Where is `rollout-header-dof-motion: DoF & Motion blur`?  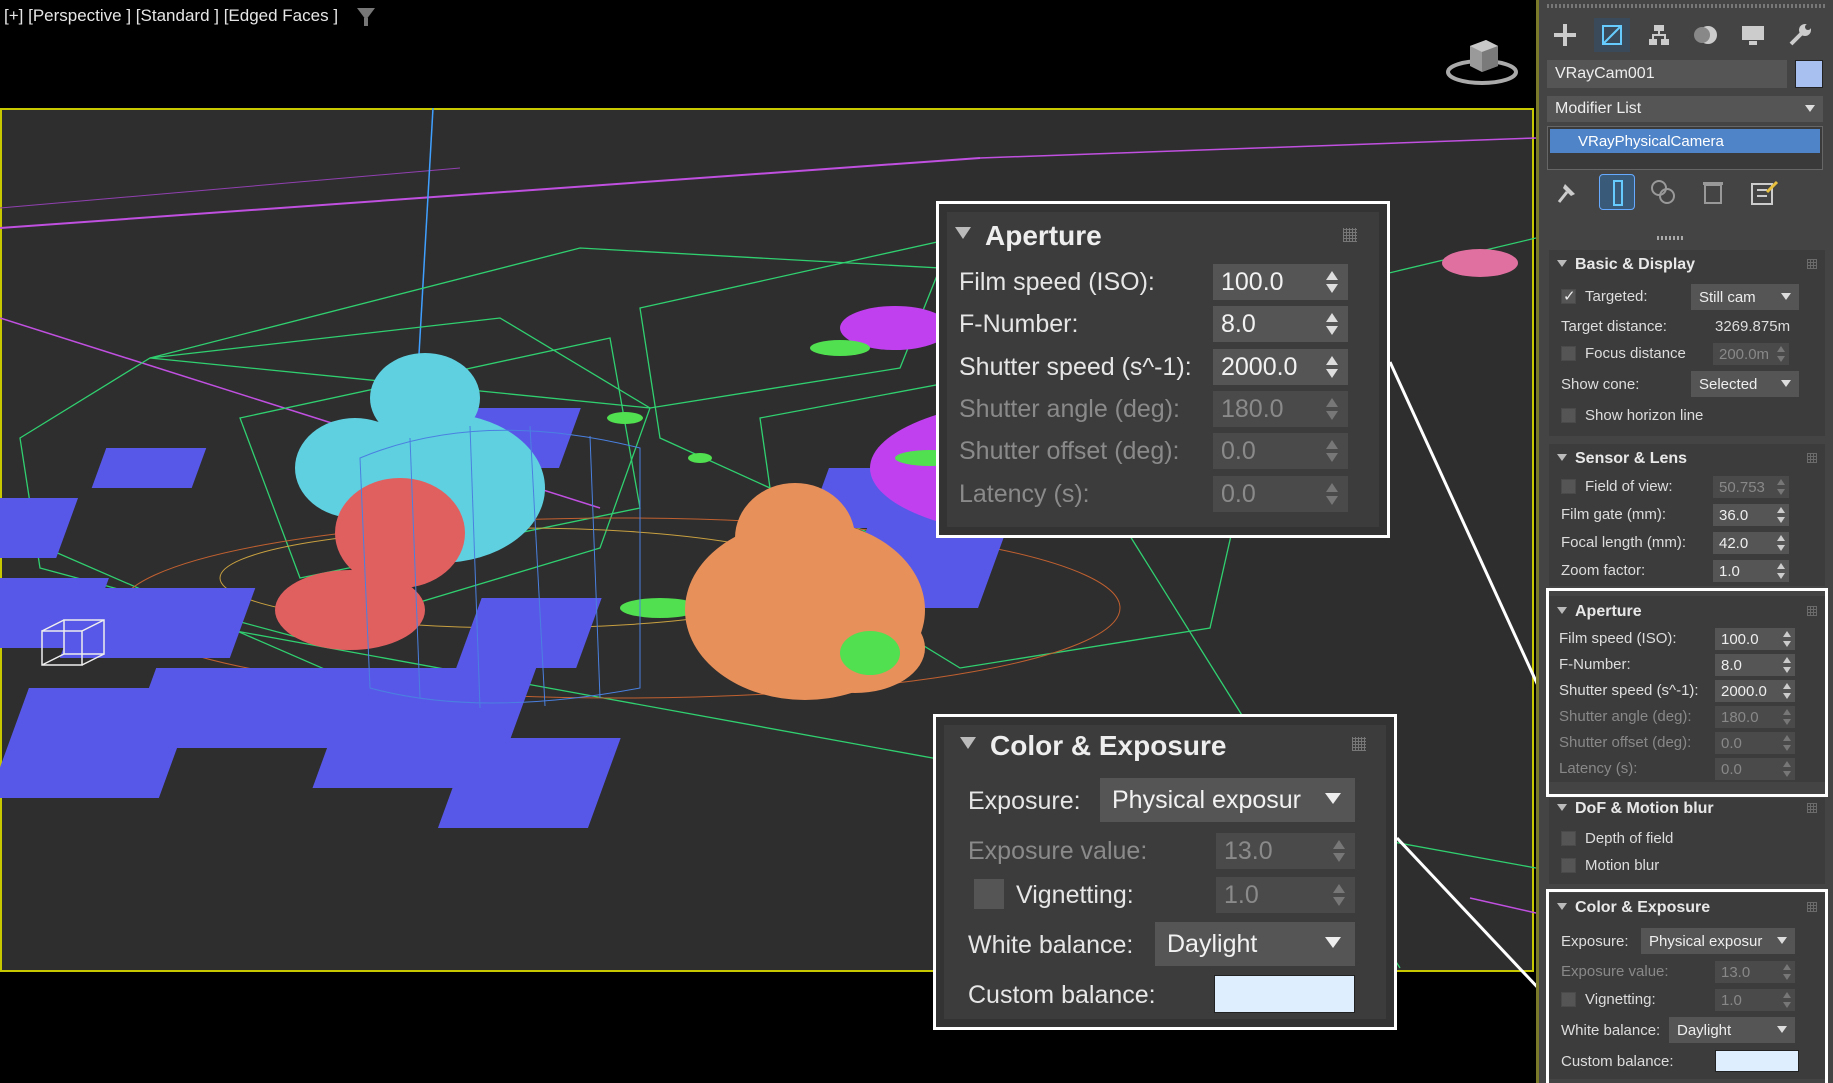
rollout-header-dof-motion: DoF & Motion blur is located at coordinates (1635, 809).